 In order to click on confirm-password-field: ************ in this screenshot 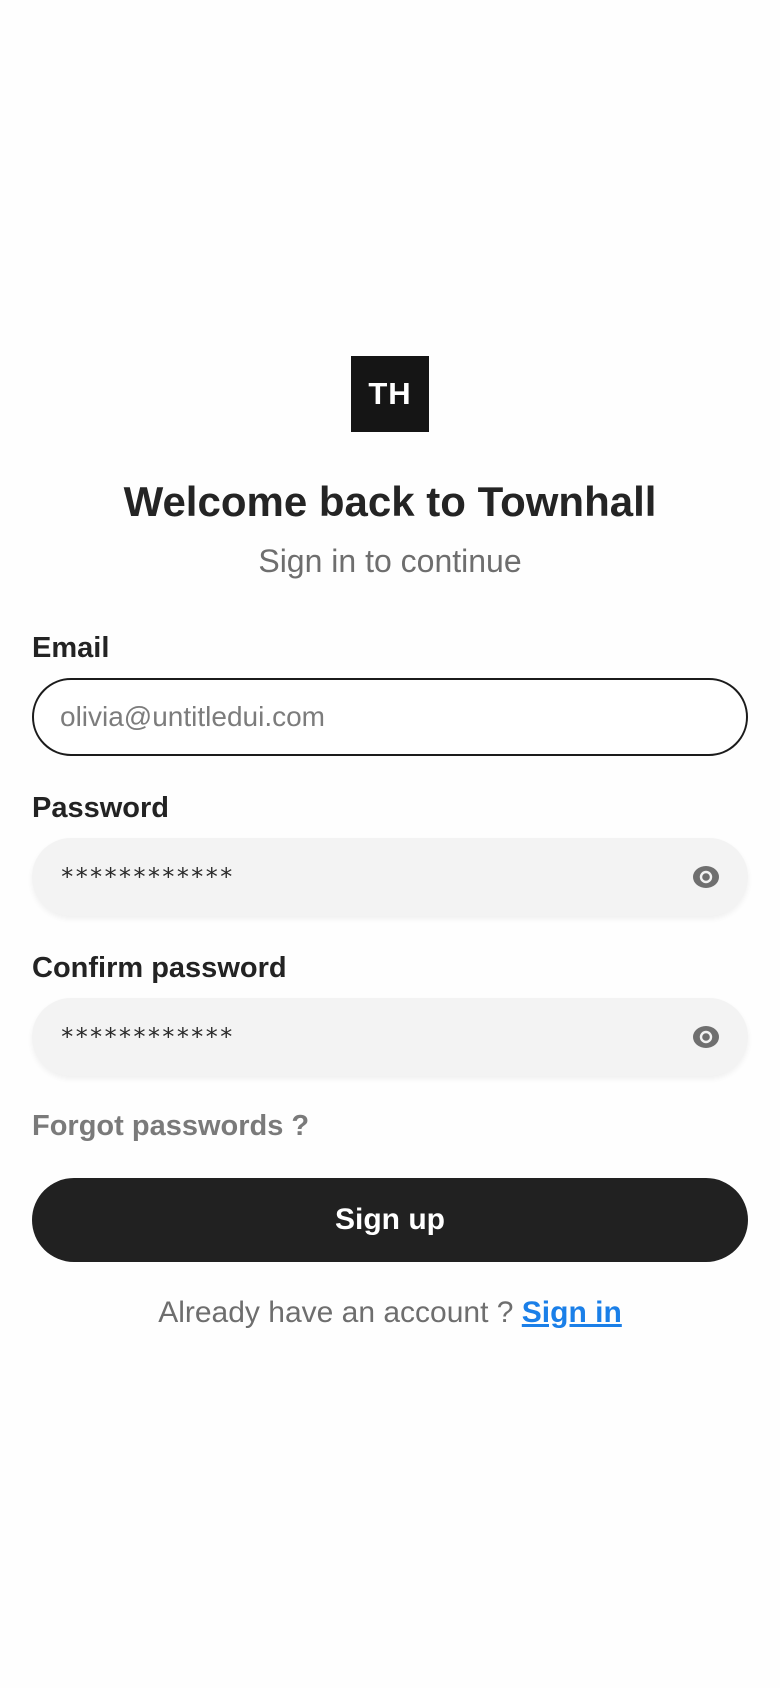, I will do `click(390, 1037)`.